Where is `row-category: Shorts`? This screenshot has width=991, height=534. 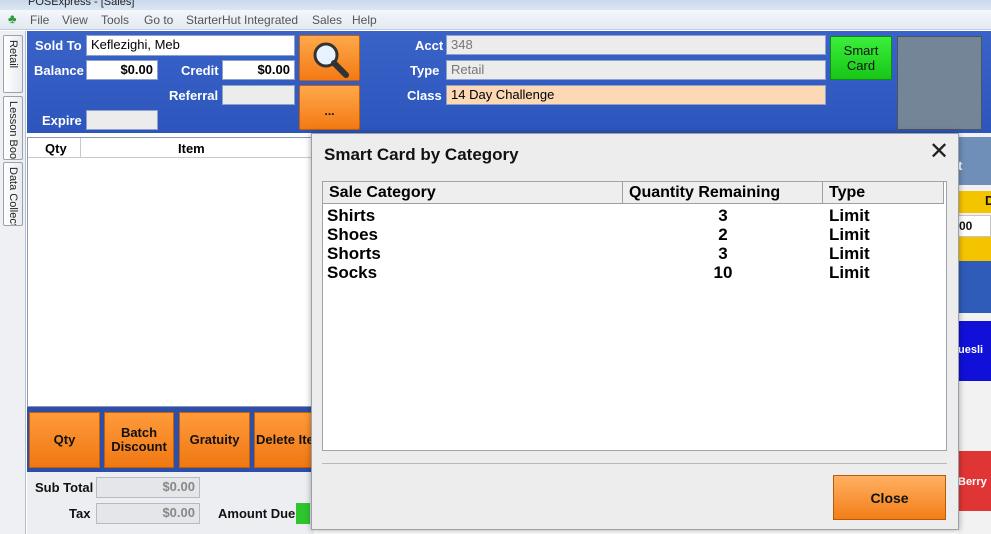
row-category: Shorts is located at coordinates (354, 253).